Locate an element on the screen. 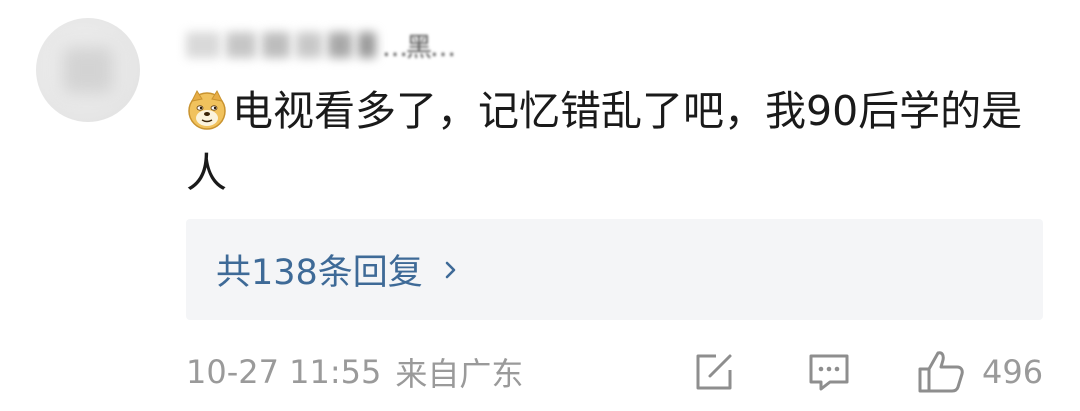 This screenshot has width=1080, height=411. replies-count-label: 共138条回复 is located at coordinates (319, 273).